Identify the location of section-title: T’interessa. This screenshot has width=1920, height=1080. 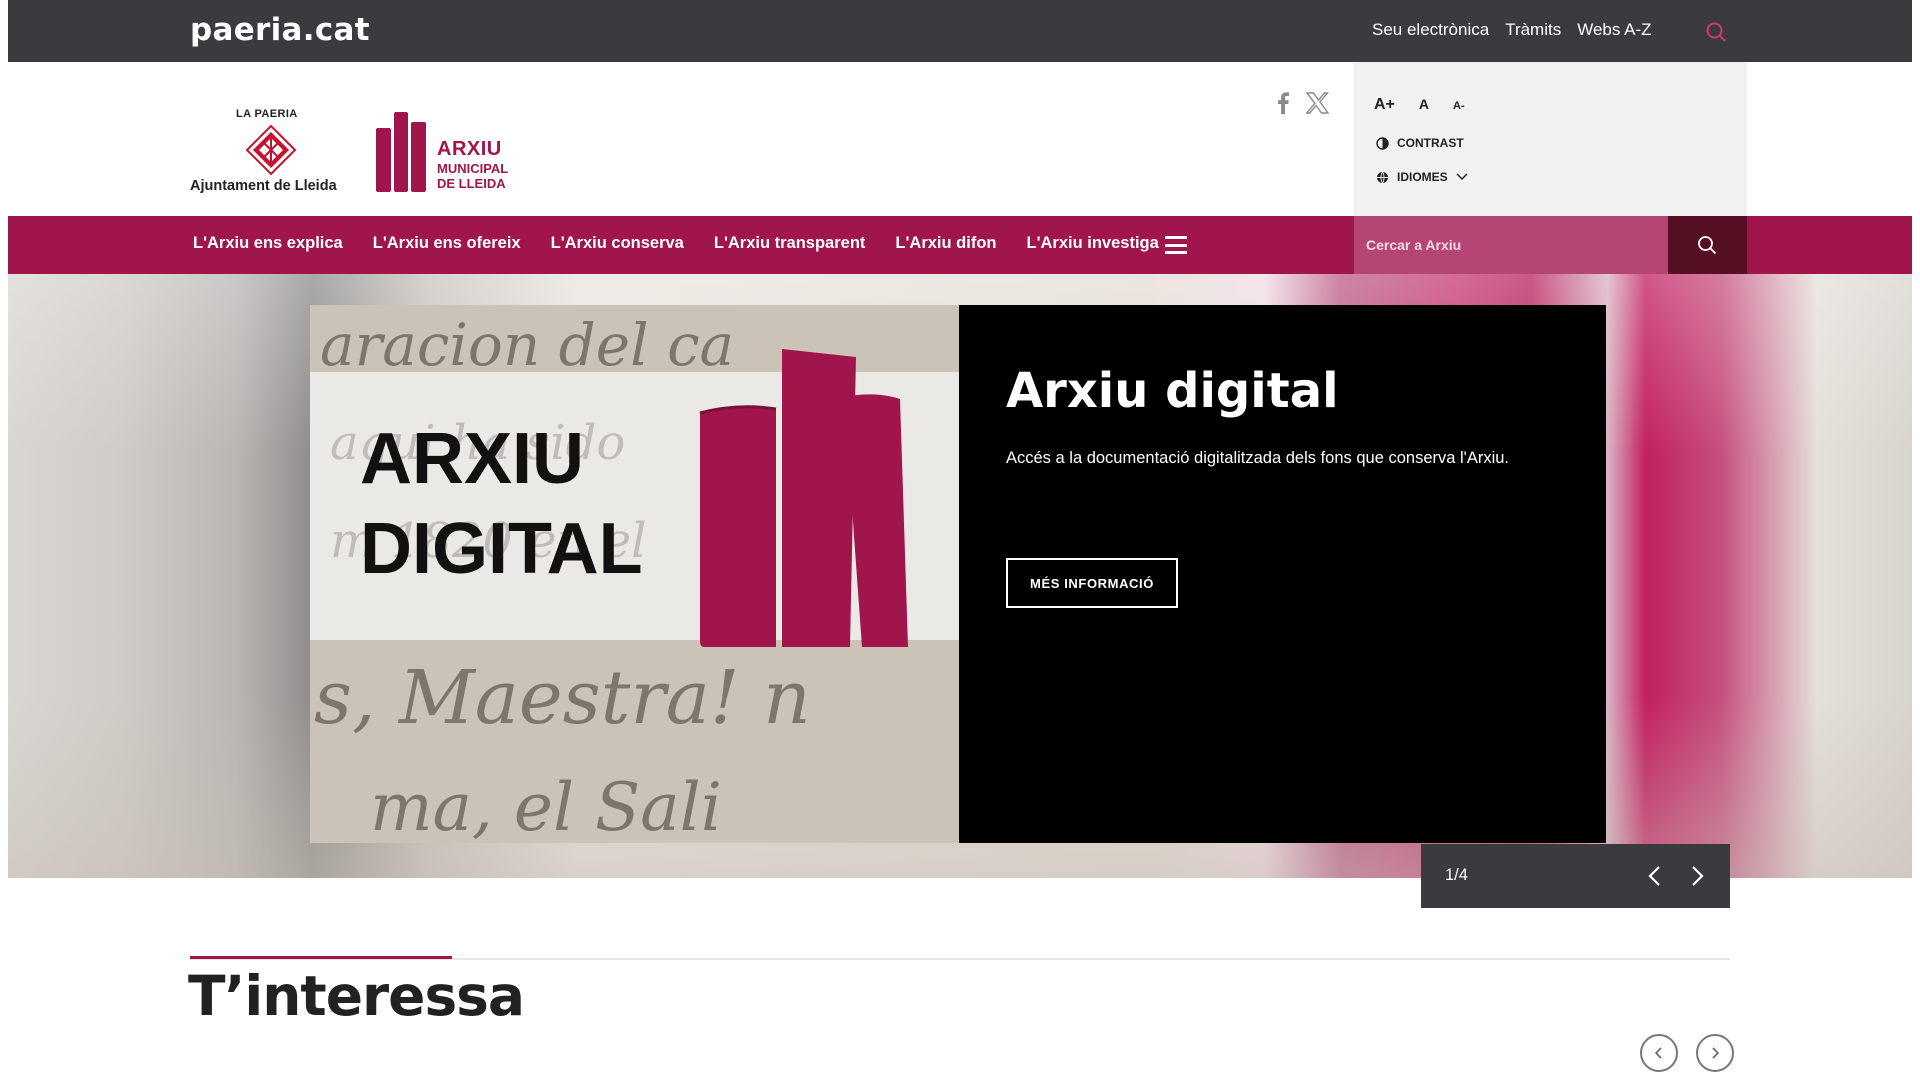
(356, 996).